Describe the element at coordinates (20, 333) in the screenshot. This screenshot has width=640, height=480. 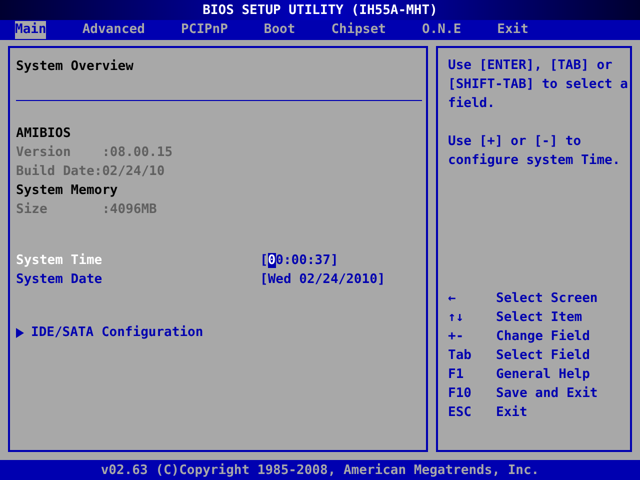
I see `triangle-icon` at that location.